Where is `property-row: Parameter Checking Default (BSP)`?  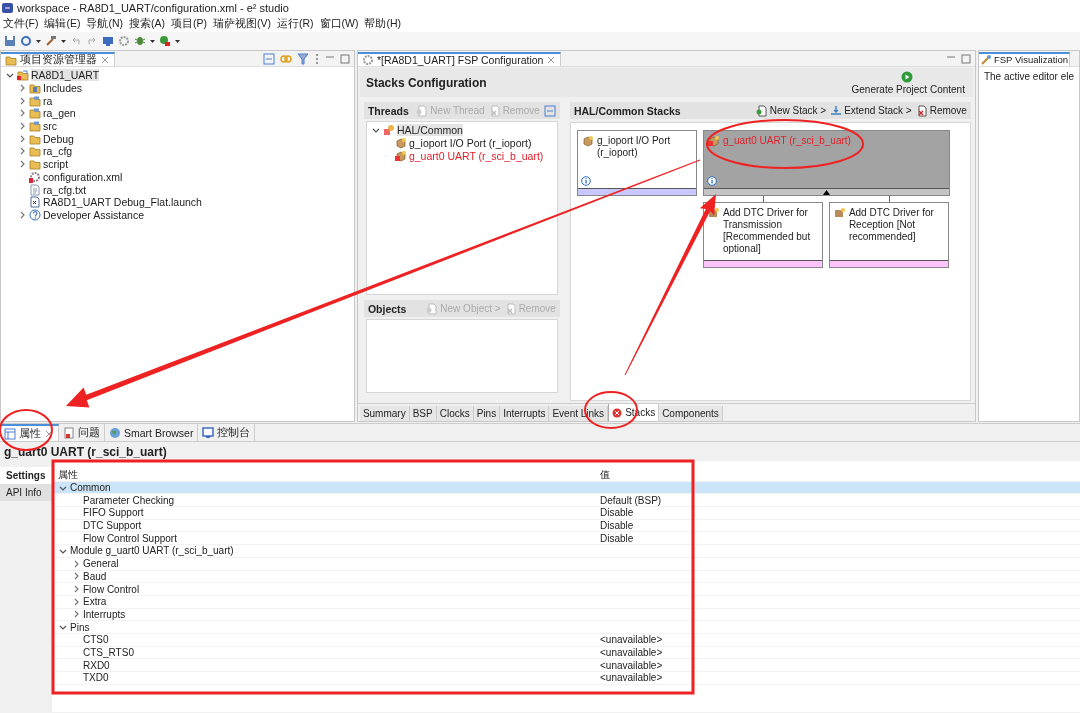 property-row: Parameter Checking Default (BSP) is located at coordinates (566, 501).